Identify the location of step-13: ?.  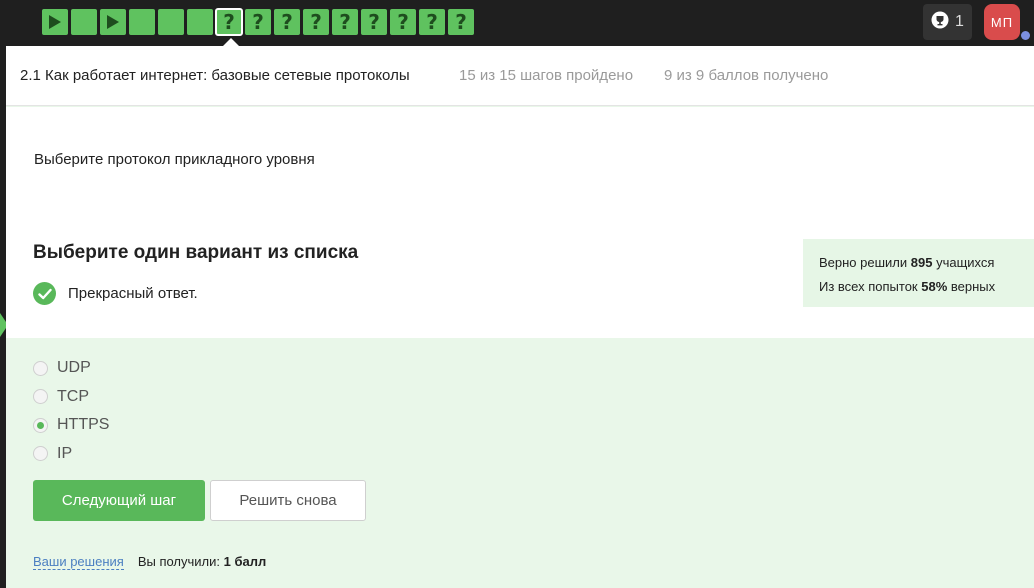
(403, 22).